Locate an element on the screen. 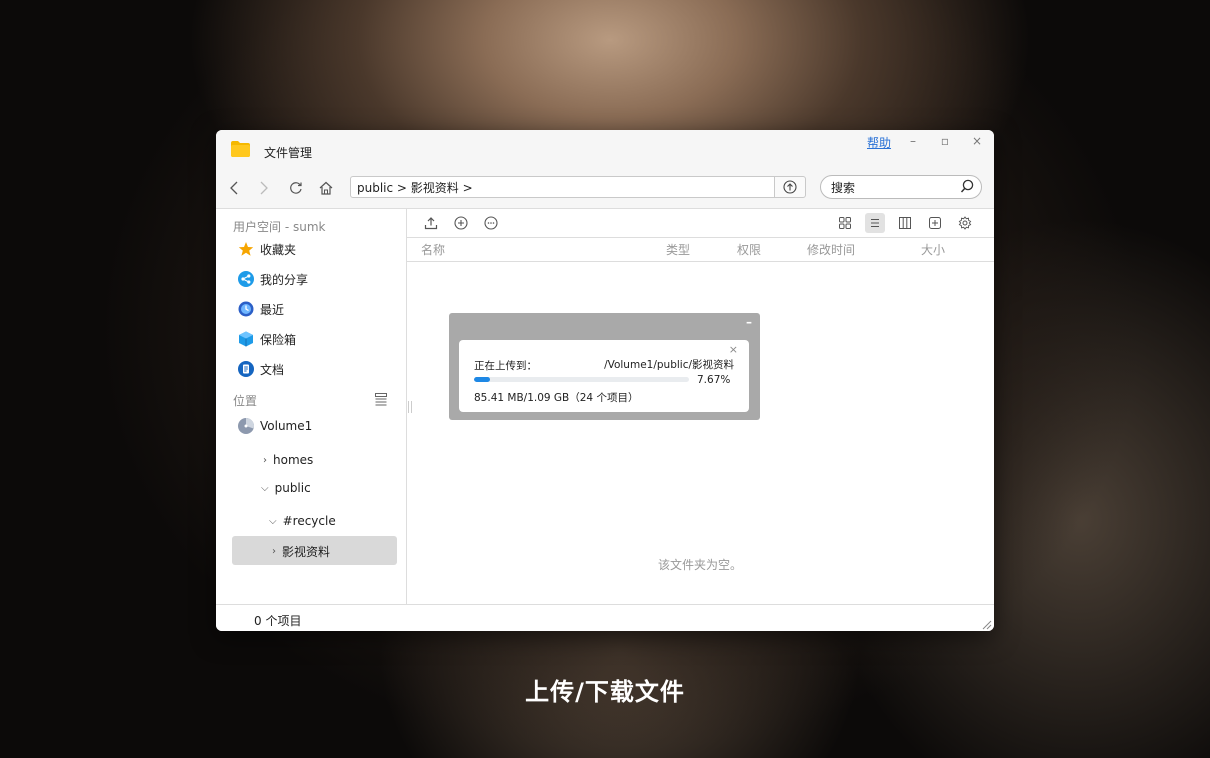 The width and height of the screenshot is (1210, 758). minimize-button: – is located at coordinates (913, 141).